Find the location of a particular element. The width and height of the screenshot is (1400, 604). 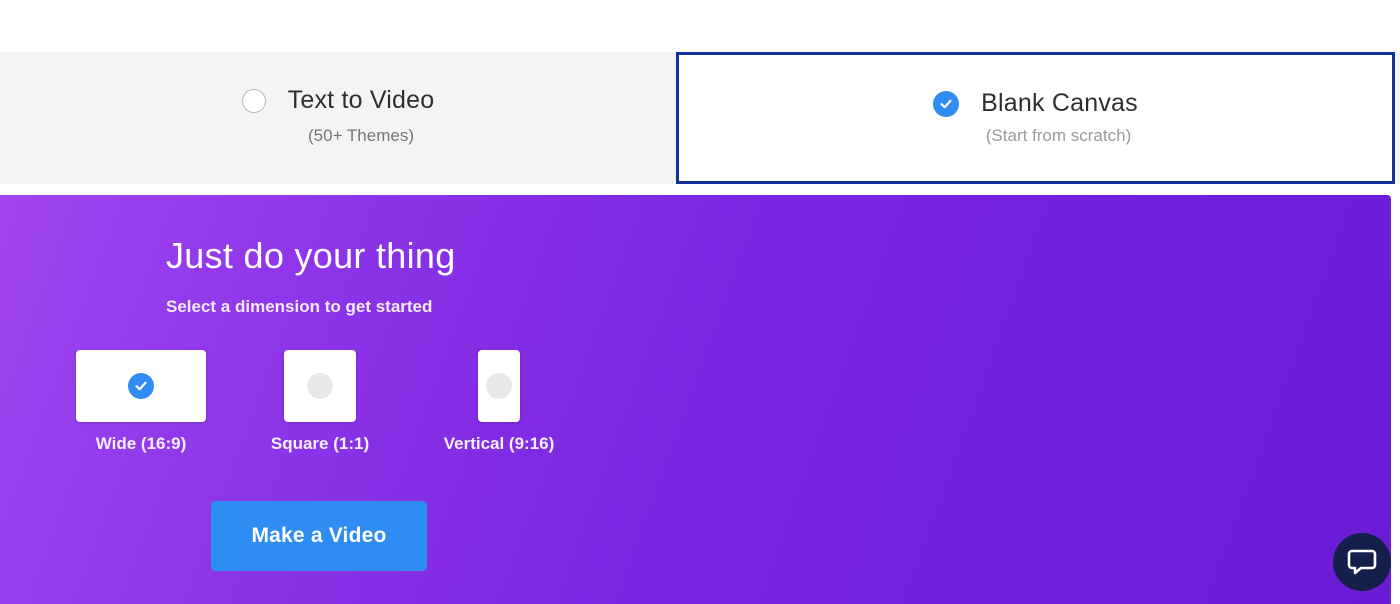

tab-text-to-video: Text to Video (50+ Themes) is located at coordinates (338, 118).